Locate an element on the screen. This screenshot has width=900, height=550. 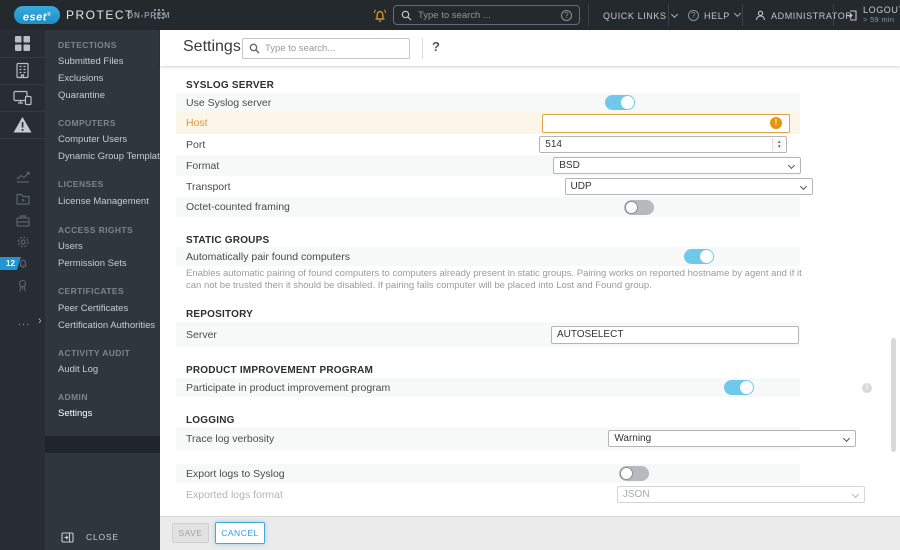
global-search: ? is located at coordinates (486, 15).